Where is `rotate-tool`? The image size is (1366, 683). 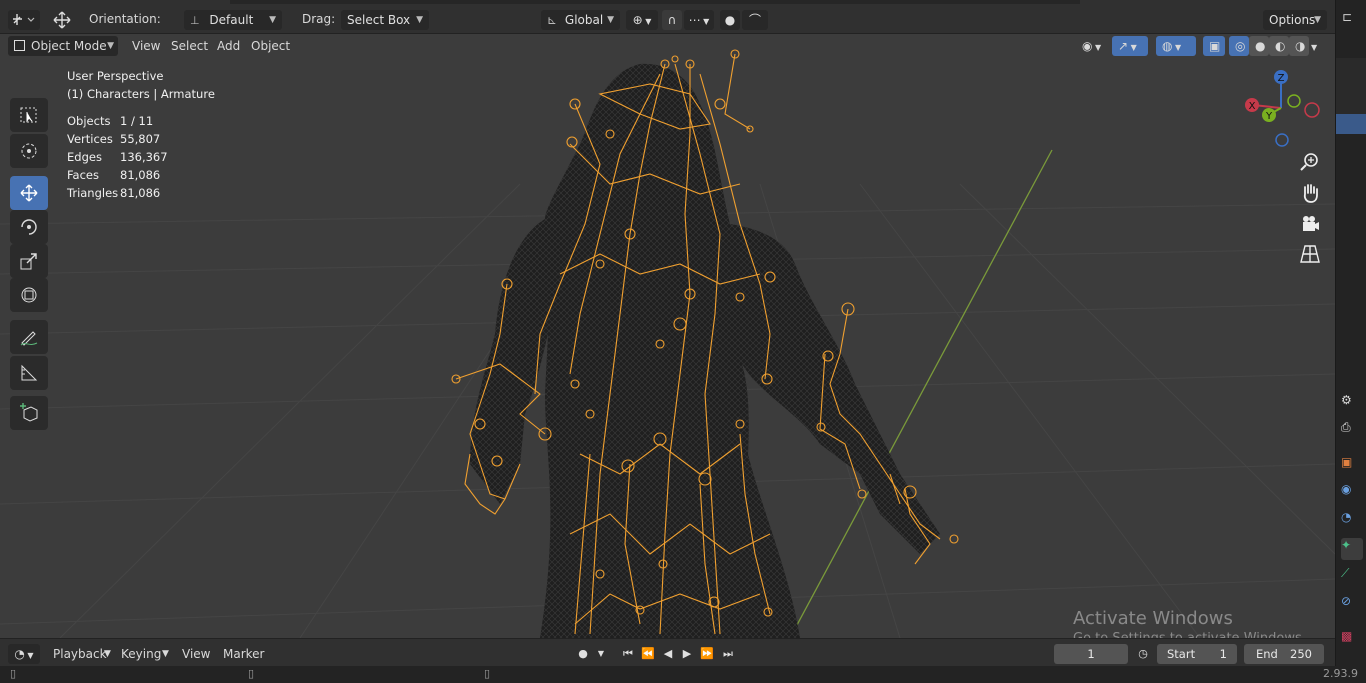
rotate-tool is located at coordinates (29, 227).